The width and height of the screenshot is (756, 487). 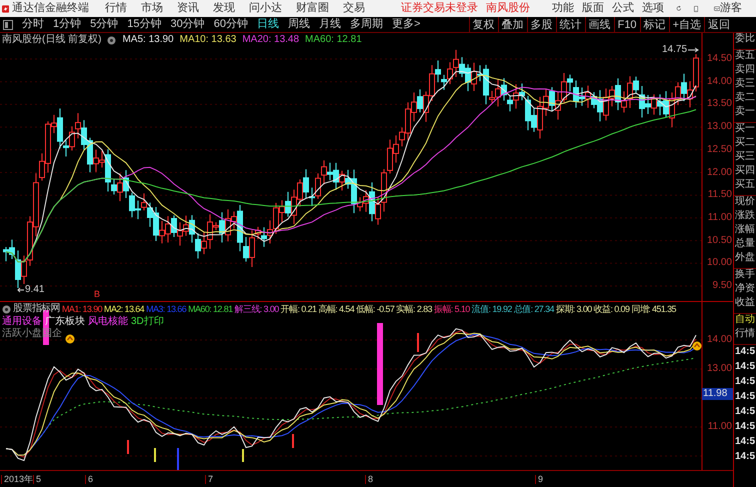 What do you see at coordinates (268, 24) in the screenshot?
I see `period-tab: 日线` at bounding box center [268, 24].